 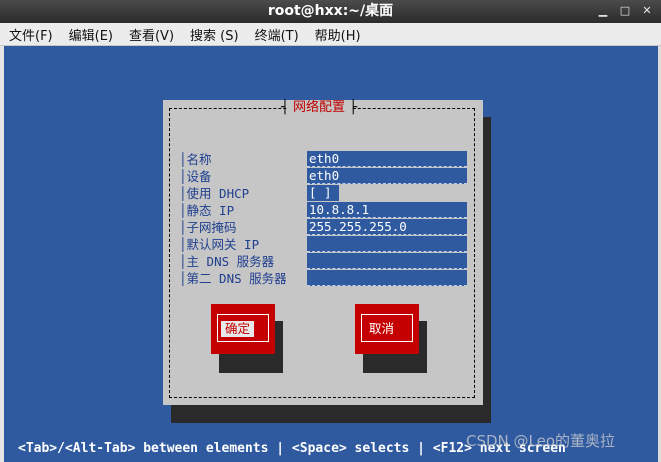 What do you see at coordinates (227, 261) in the screenshot?
I see `label-primary-dns: │主 DNS 服务器` at bounding box center [227, 261].